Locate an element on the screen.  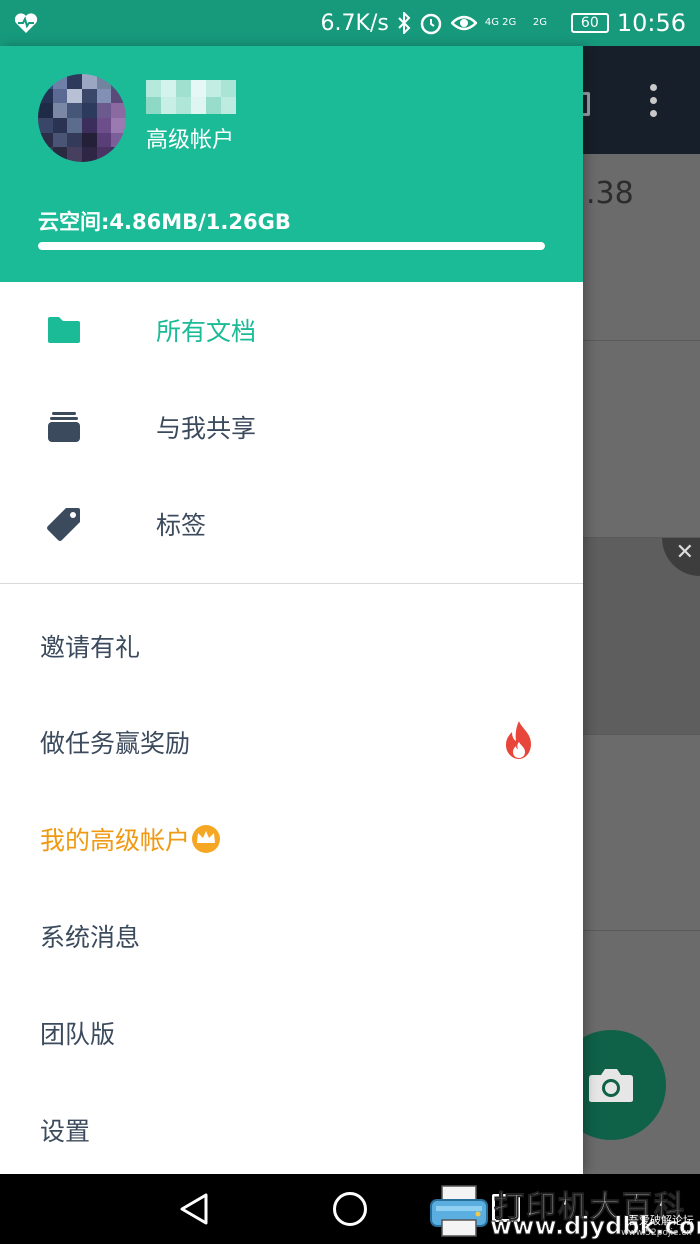
menu-item-label-container: 我的高级帐户 is located at coordinates (130, 839).